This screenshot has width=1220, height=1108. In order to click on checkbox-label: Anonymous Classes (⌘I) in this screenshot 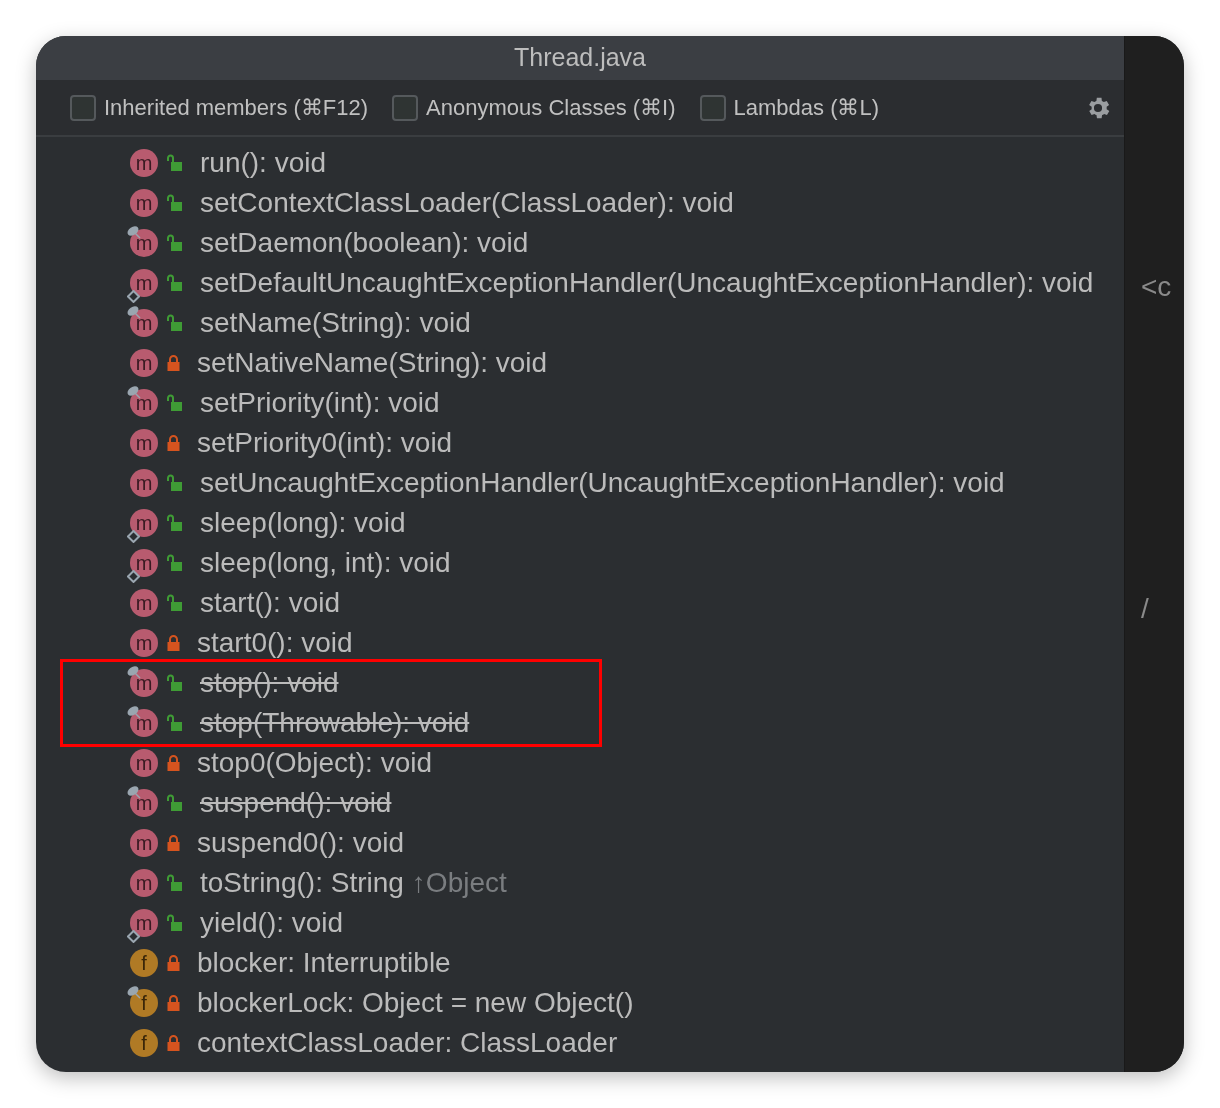, I will do `click(551, 108)`.